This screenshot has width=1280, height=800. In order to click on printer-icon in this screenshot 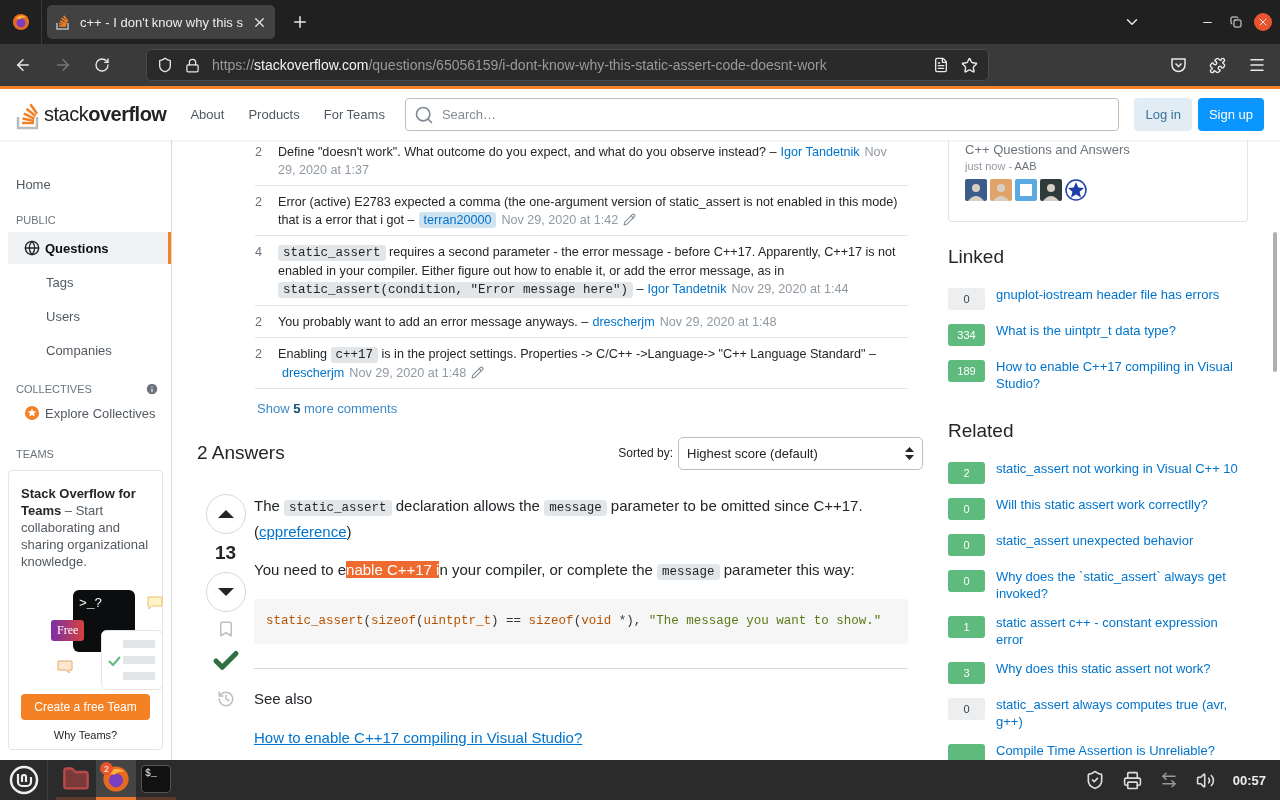, I will do `click(1132, 780)`.